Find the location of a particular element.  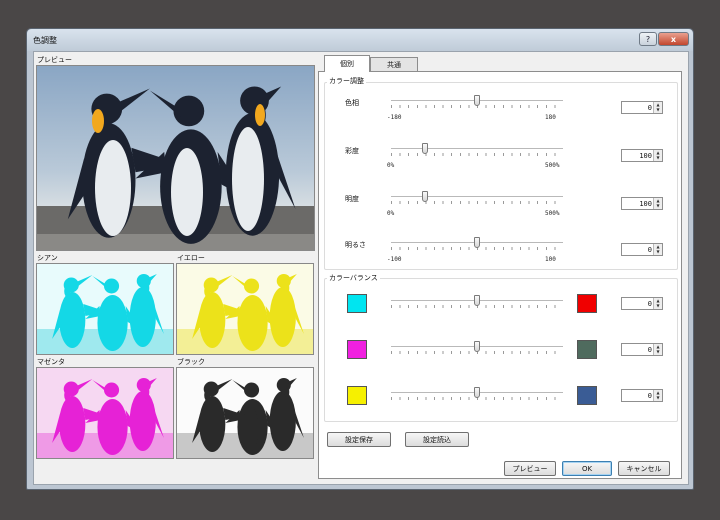

help-button: ? is located at coordinates (648, 39).